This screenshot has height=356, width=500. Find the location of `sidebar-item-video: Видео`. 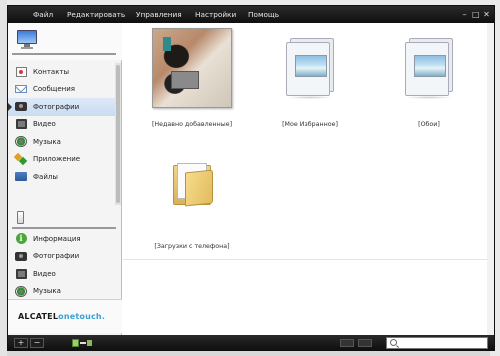

sidebar-item-video: Видео is located at coordinates (62, 125).